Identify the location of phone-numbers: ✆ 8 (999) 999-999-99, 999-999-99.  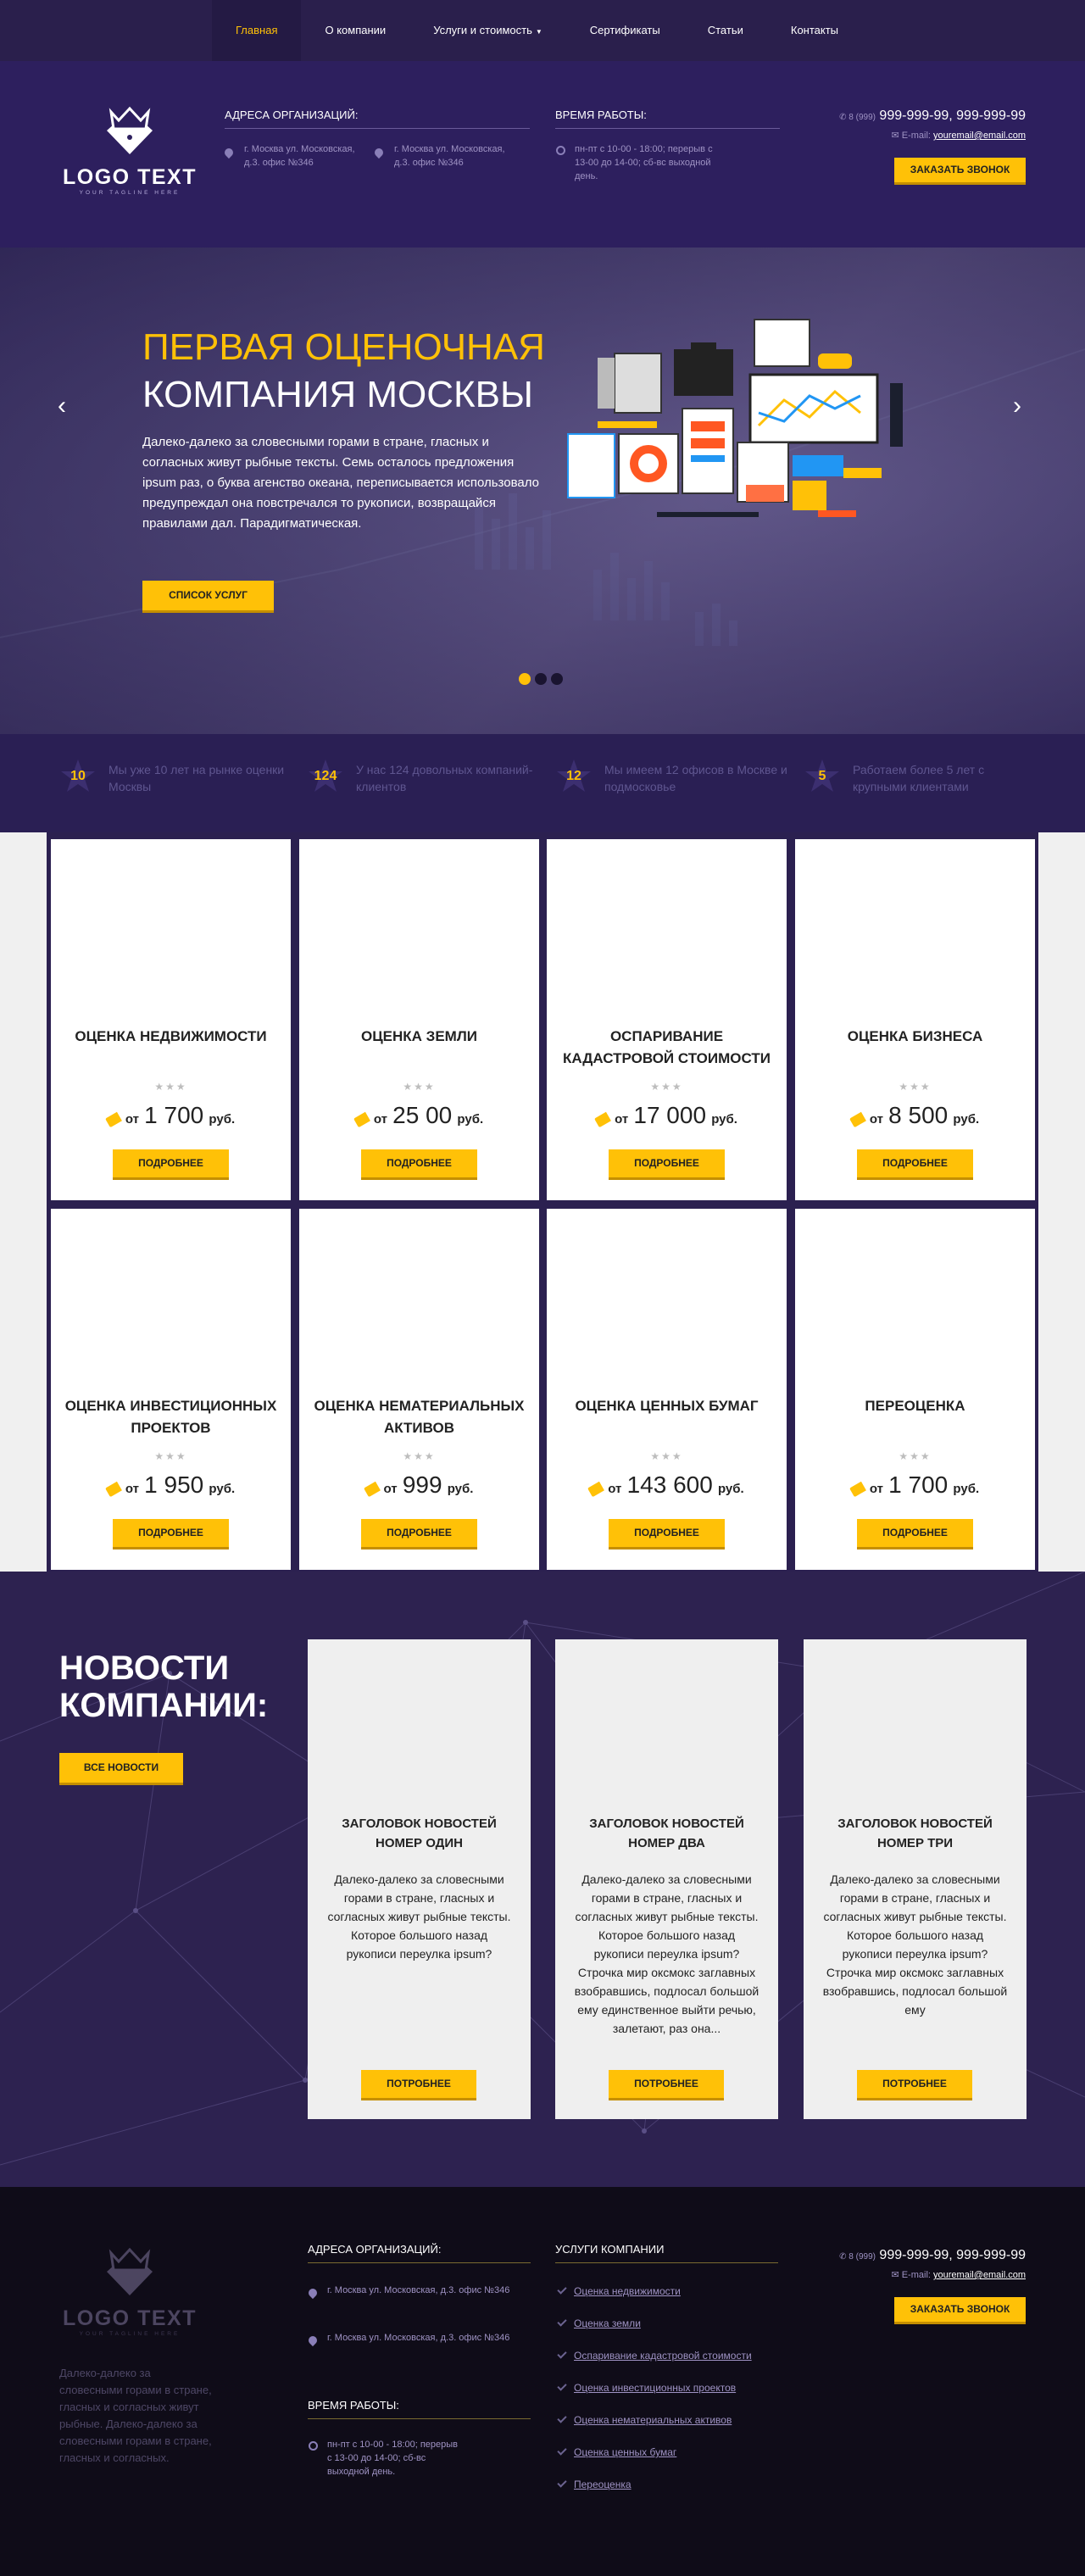
(907, 116).